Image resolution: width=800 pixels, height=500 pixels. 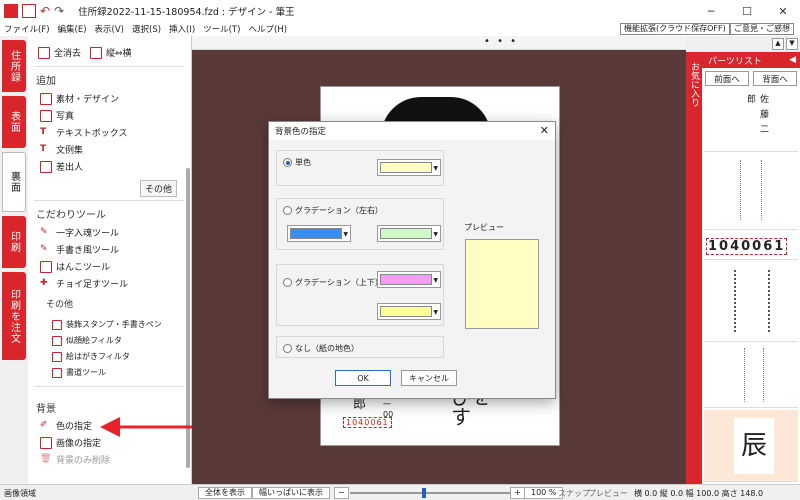 I want to click on material-icon, so click(x=46, y=98).